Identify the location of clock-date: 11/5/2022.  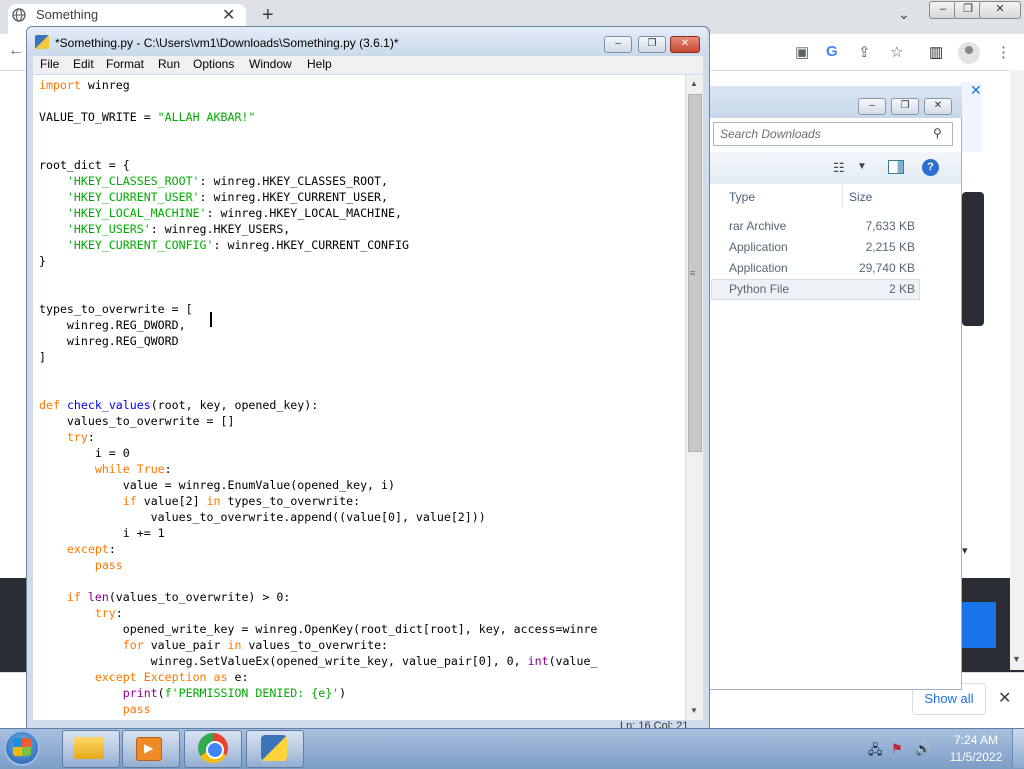
(976, 757).